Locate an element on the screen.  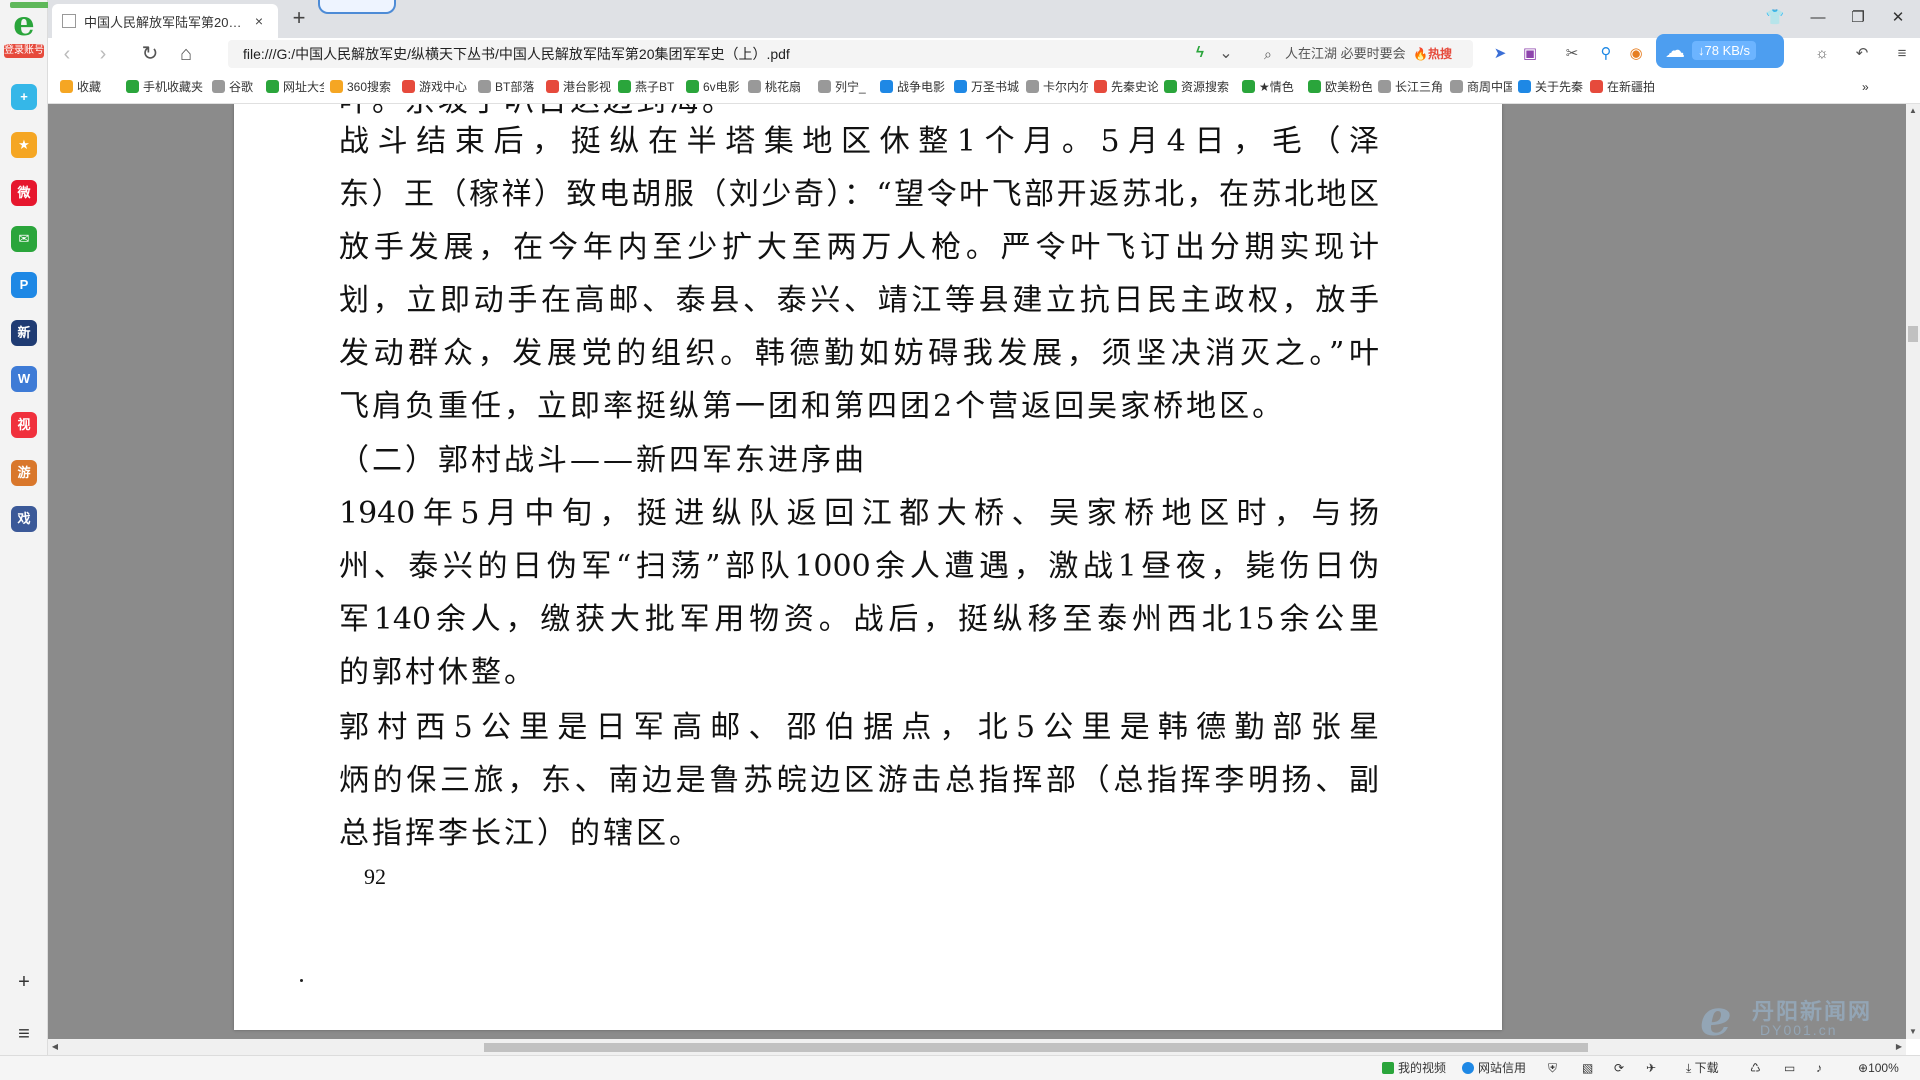
speed-mode-icon: ϟ is located at coordinates (1203, 53).